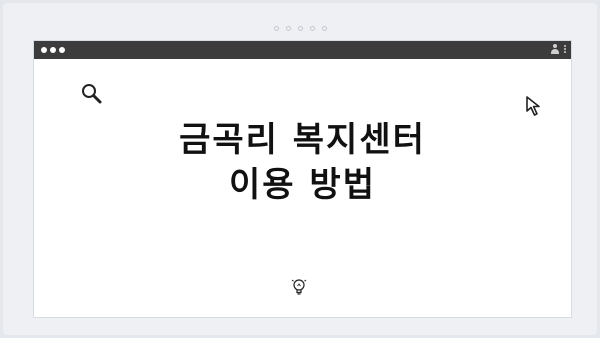 The width and height of the screenshot is (600, 338). What do you see at coordinates (302, 185) in the screenshot?
I see `title-line-2: 이용 방법` at bounding box center [302, 185].